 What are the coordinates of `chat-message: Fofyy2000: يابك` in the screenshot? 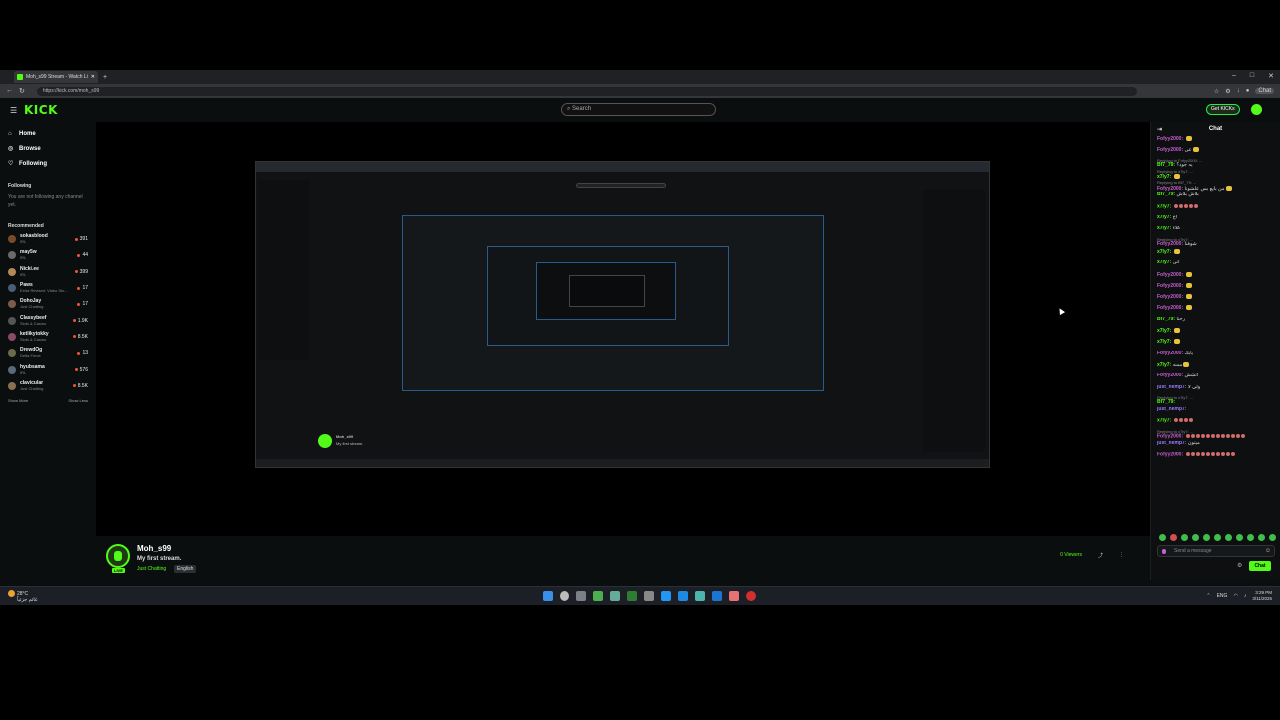 It's located at (1215, 356).